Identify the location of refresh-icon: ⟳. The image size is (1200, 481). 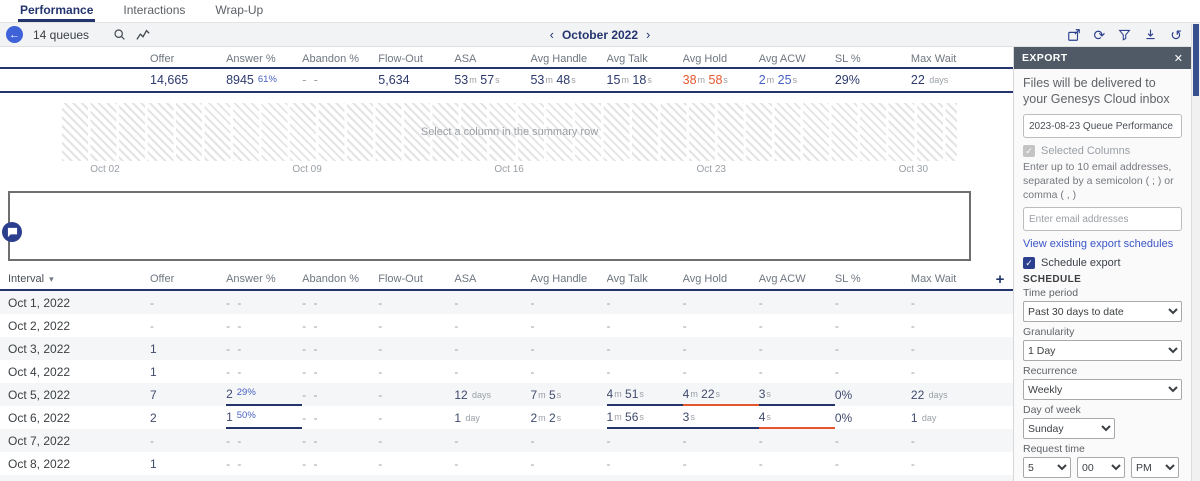
(1100, 35).